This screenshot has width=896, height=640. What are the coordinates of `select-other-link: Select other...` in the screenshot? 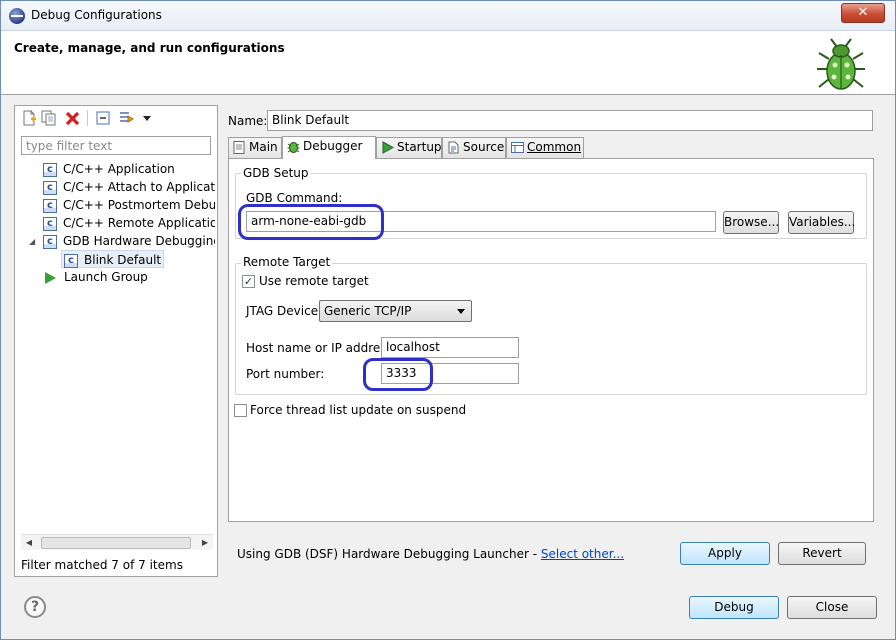 It's located at (582, 554).